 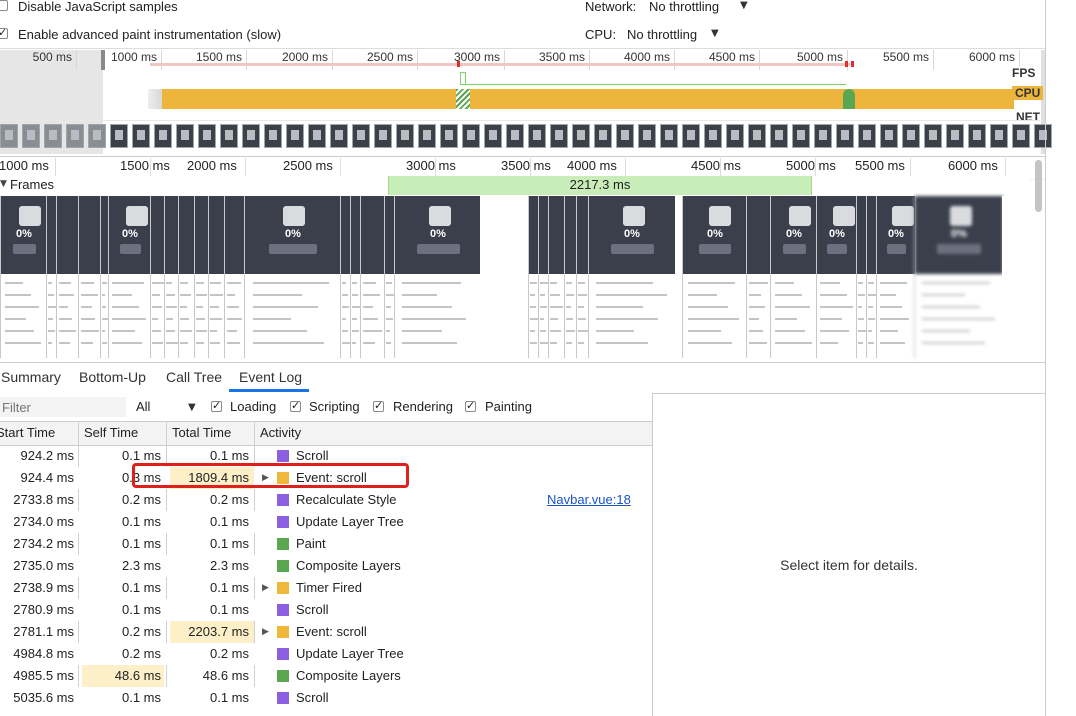 I want to click on filter-input, so click(x=63, y=407).